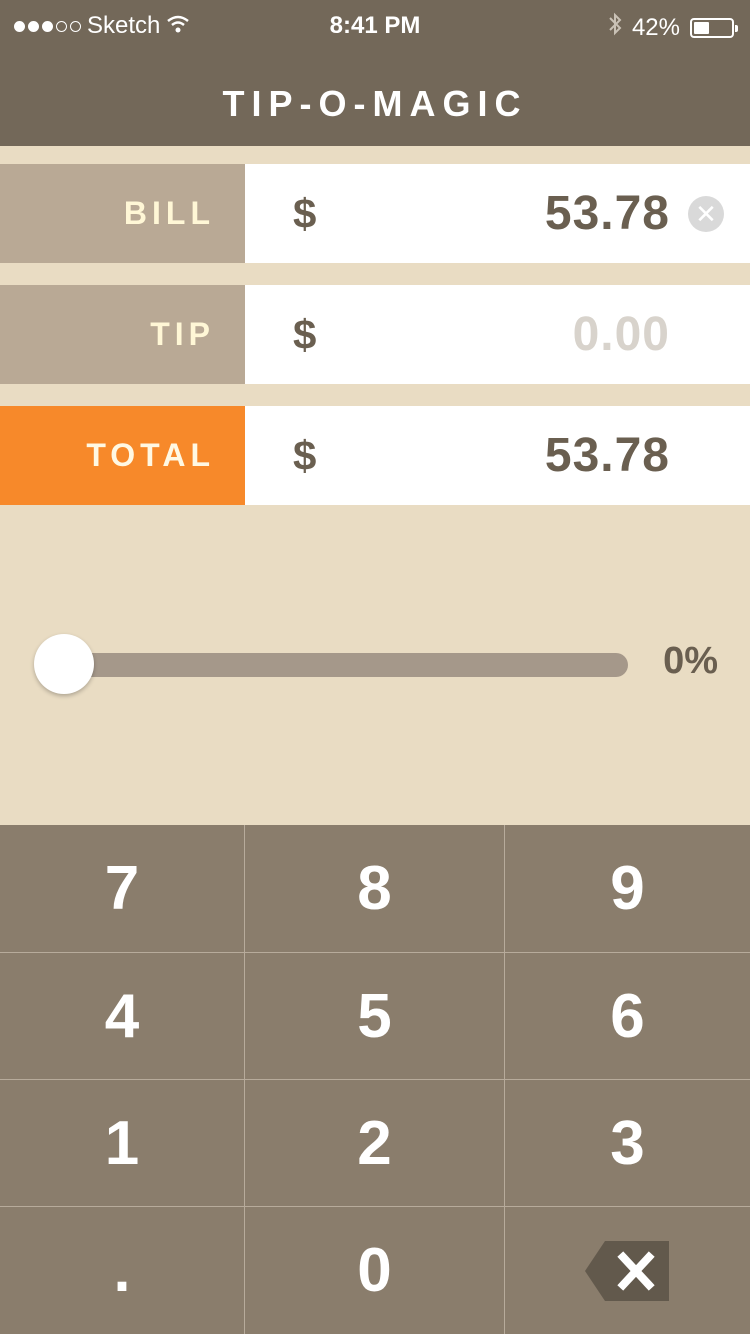 This screenshot has height=1334, width=750. Describe the element at coordinates (122, 334) in the screenshot. I see `tip-label: TIP` at that location.